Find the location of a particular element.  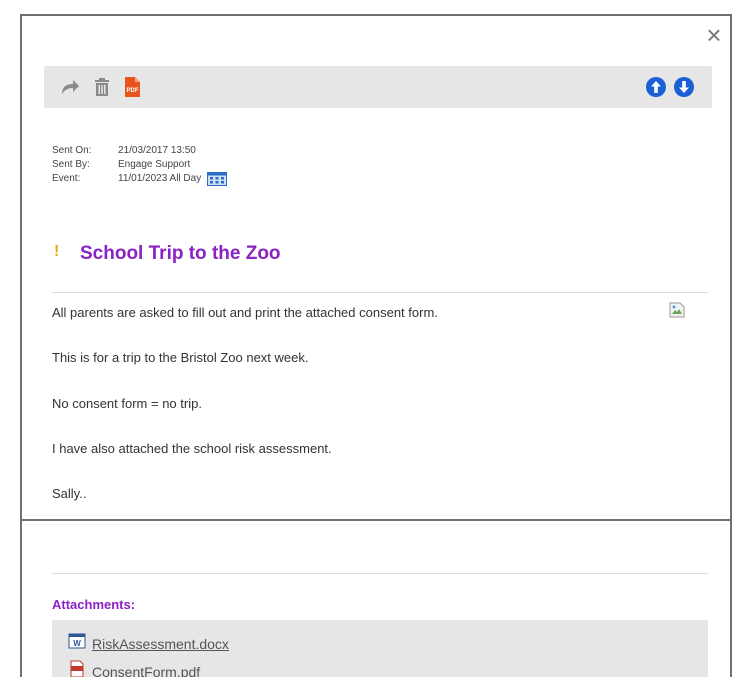

attachment-item-riskassessment: W RiskAssessment.docx is located at coordinates (148, 643).